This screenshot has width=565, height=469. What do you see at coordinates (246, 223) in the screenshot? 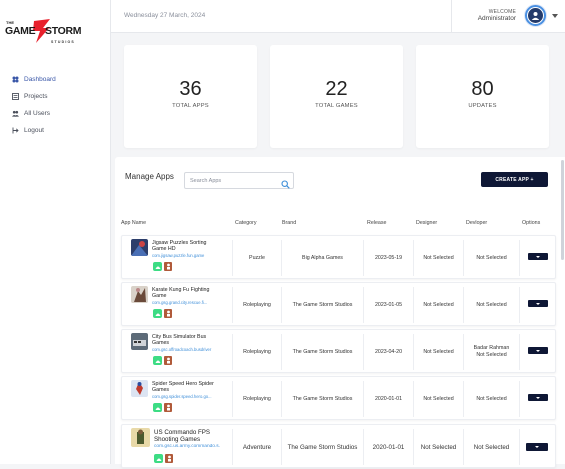
I see `col-category: Category` at bounding box center [246, 223].